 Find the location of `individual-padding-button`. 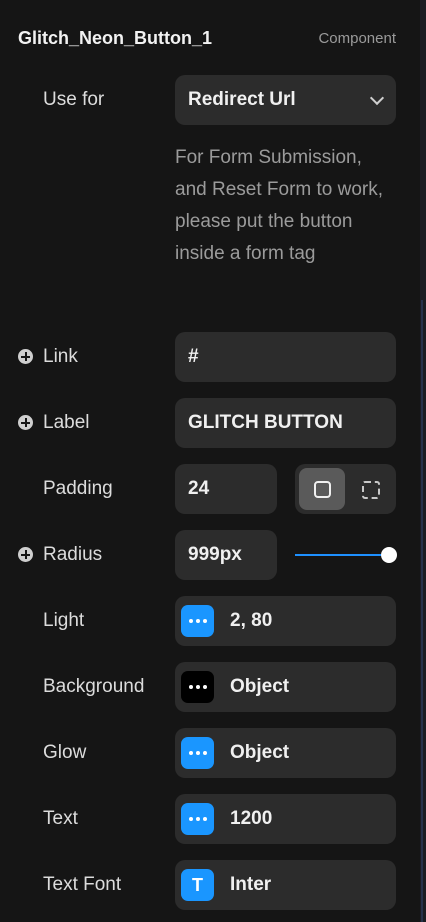

individual-padding-button is located at coordinates (370, 489).